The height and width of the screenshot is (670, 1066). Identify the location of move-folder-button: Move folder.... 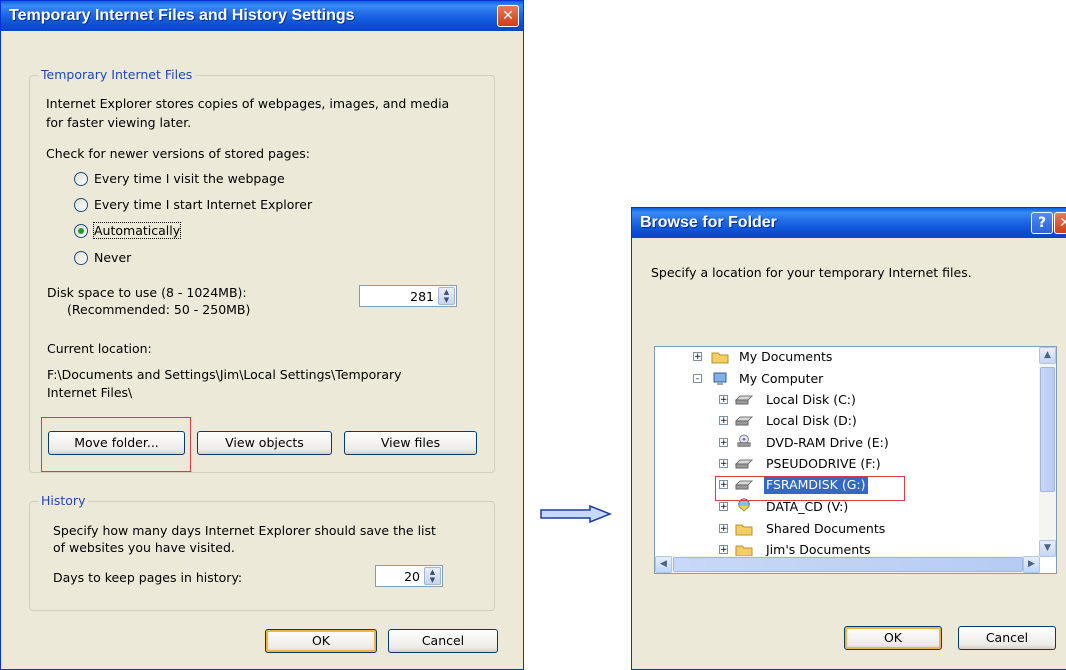
(116, 443).